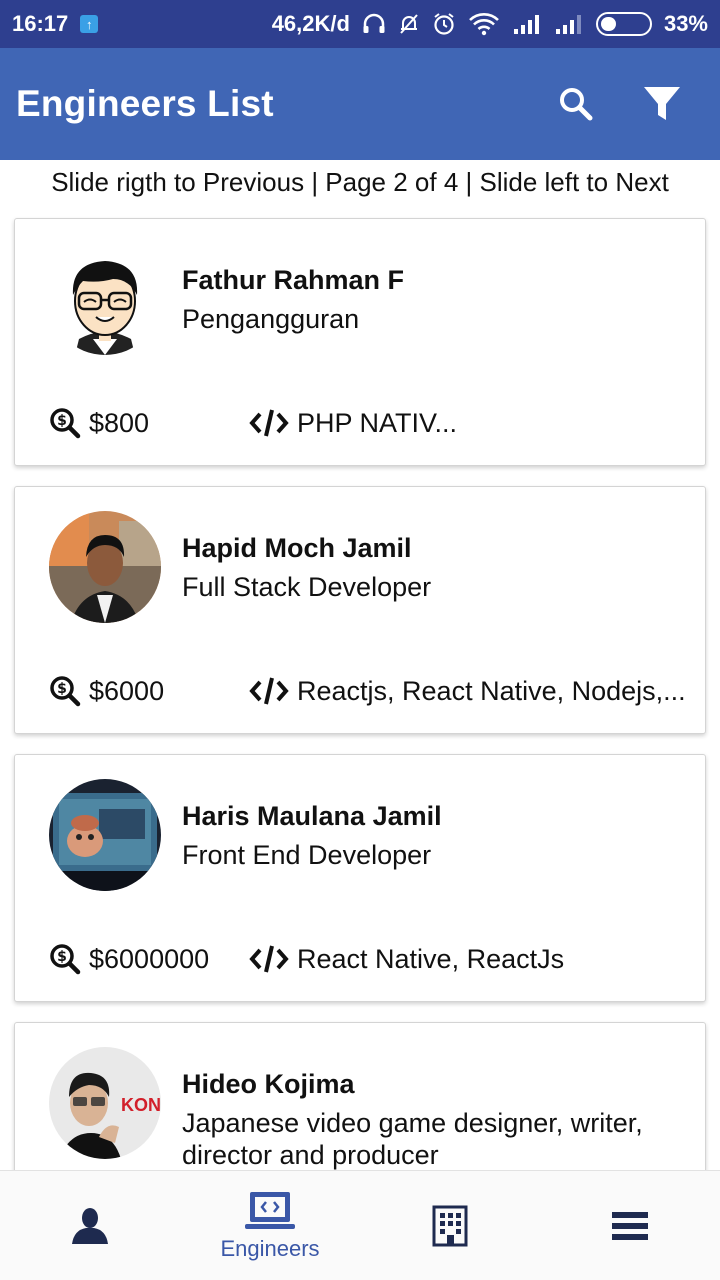 The image size is (720, 1280). What do you see at coordinates (527, 24) in the screenshot?
I see `signal-icon` at bounding box center [527, 24].